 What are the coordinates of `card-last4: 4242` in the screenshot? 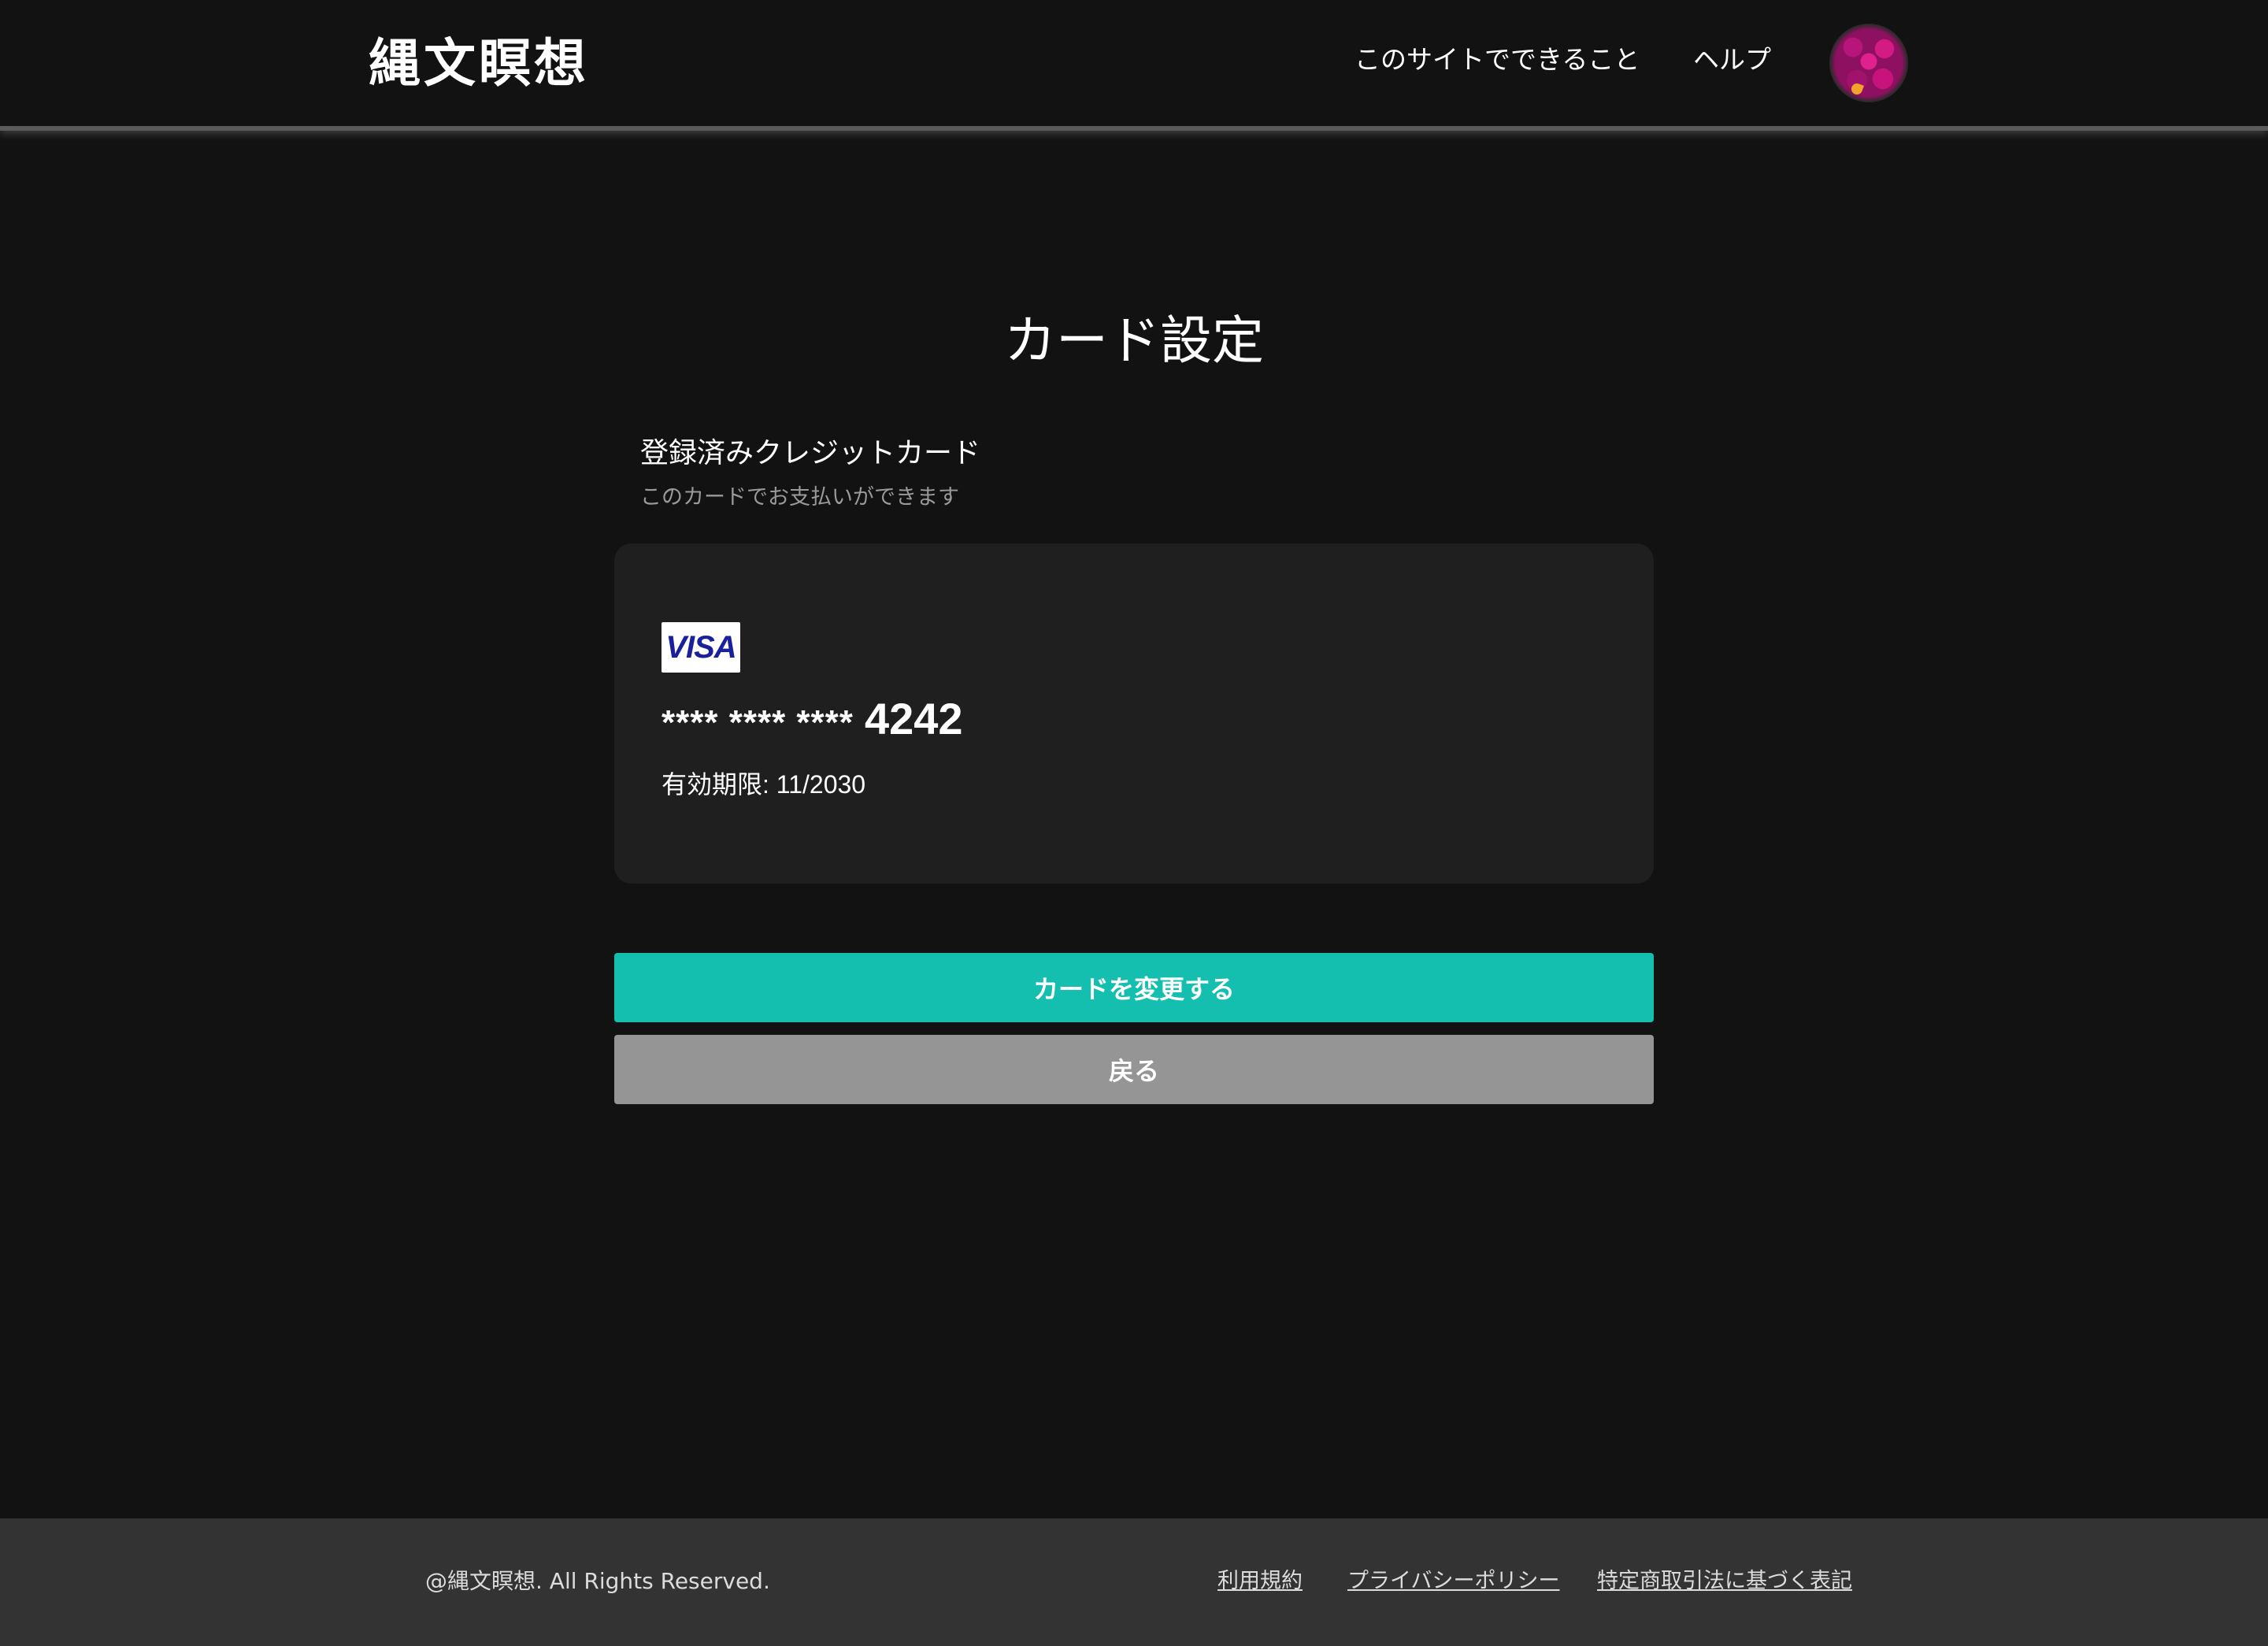 It's located at (913, 719).